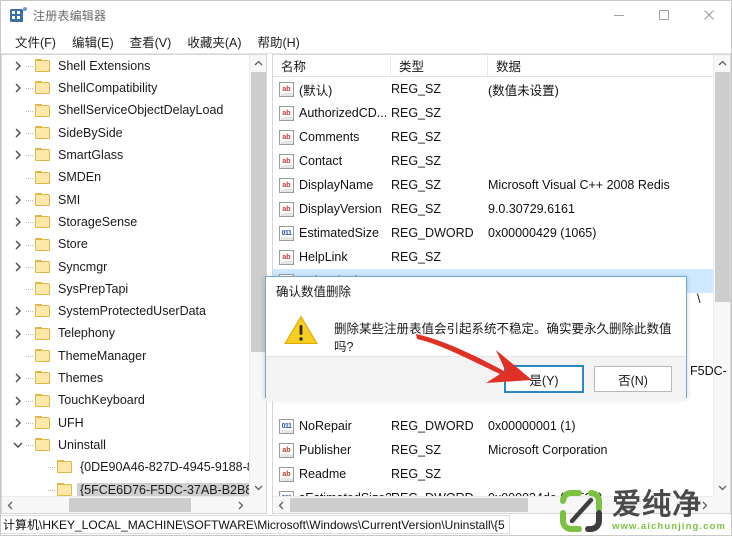 The height and width of the screenshot is (536, 732). What do you see at coordinates (125, 222) in the screenshot?
I see `tree-item: StorageSense` at bounding box center [125, 222].